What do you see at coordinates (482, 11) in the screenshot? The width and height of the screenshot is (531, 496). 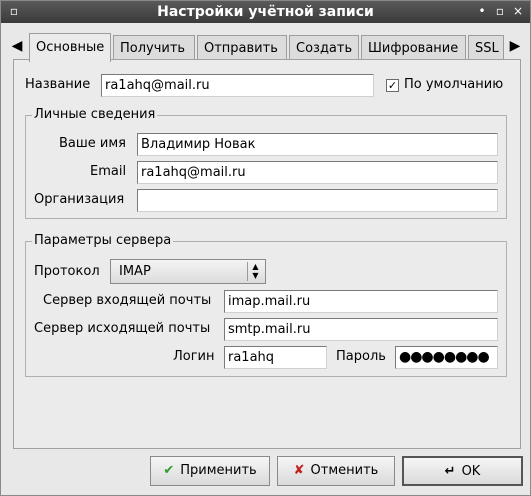 I see `minimize-icon: •` at bounding box center [482, 11].